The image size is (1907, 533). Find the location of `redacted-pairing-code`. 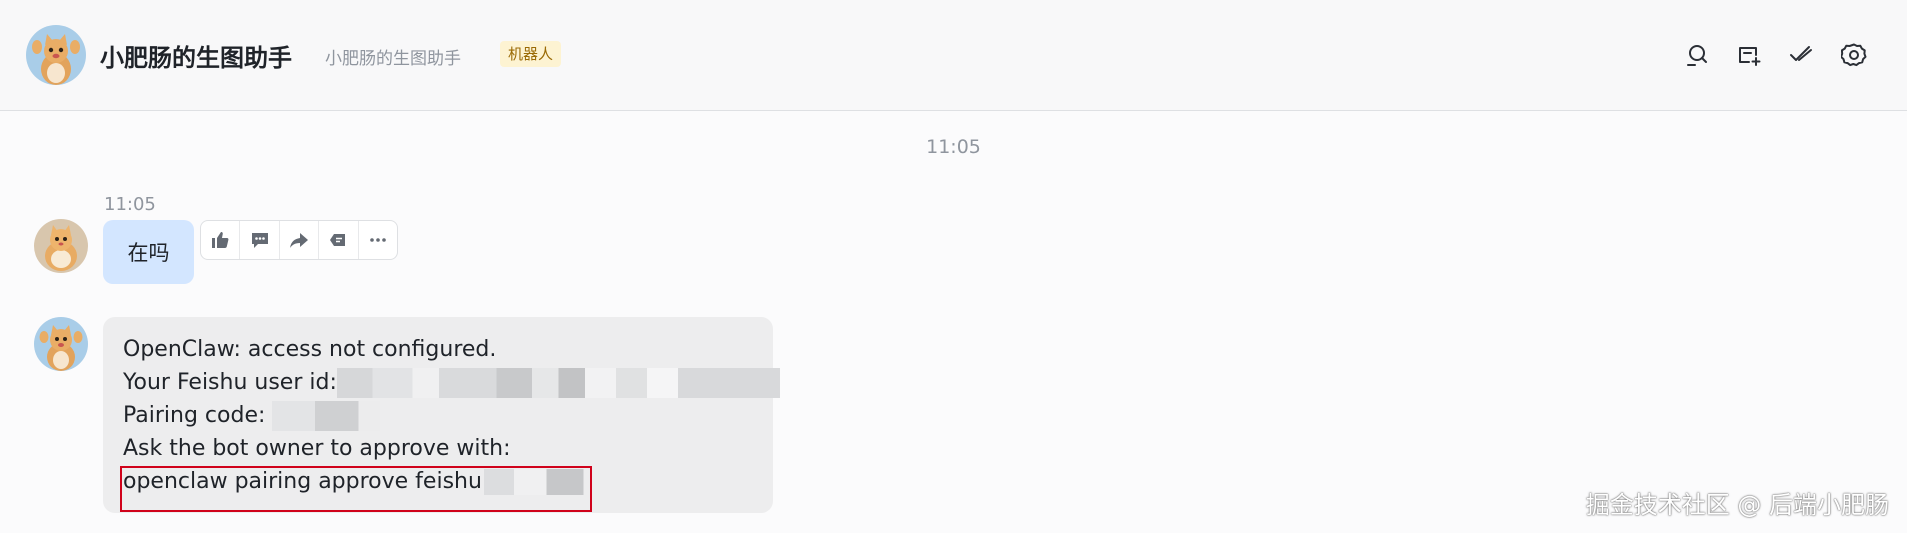

redacted-pairing-code is located at coordinates (326, 416).